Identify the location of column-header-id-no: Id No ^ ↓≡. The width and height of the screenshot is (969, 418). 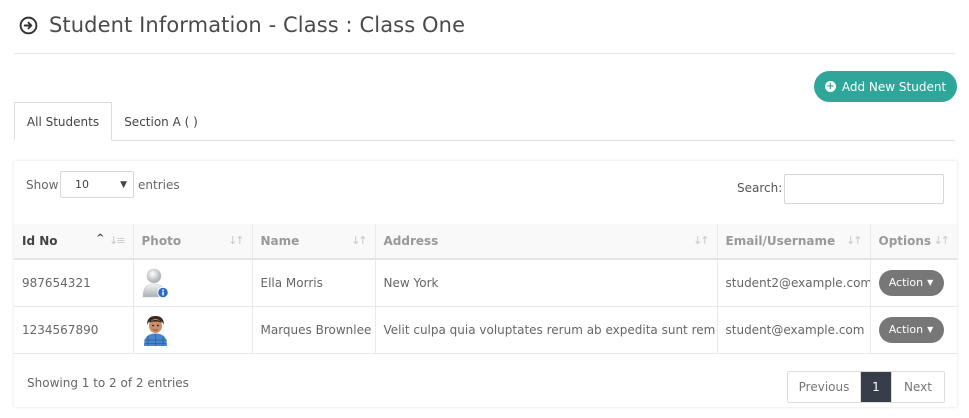
(74, 242).